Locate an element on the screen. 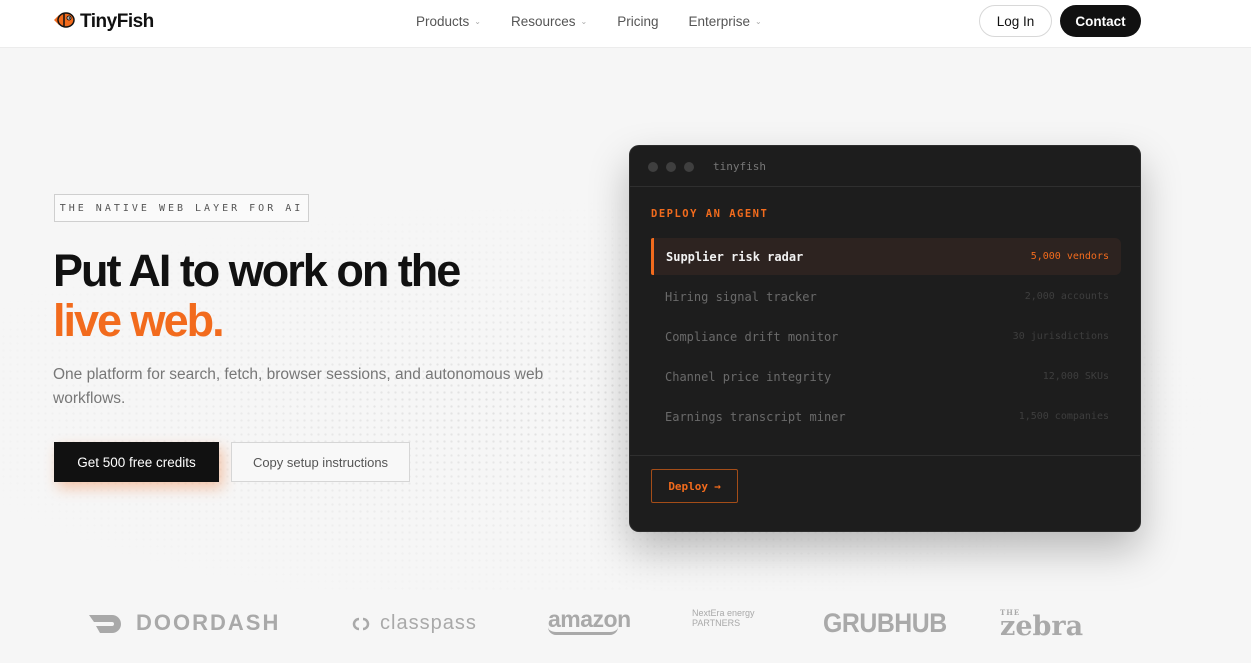 This screenshot has height=663, width=1251. brand-logo: TinyFish is located at coordinates (103, 22).